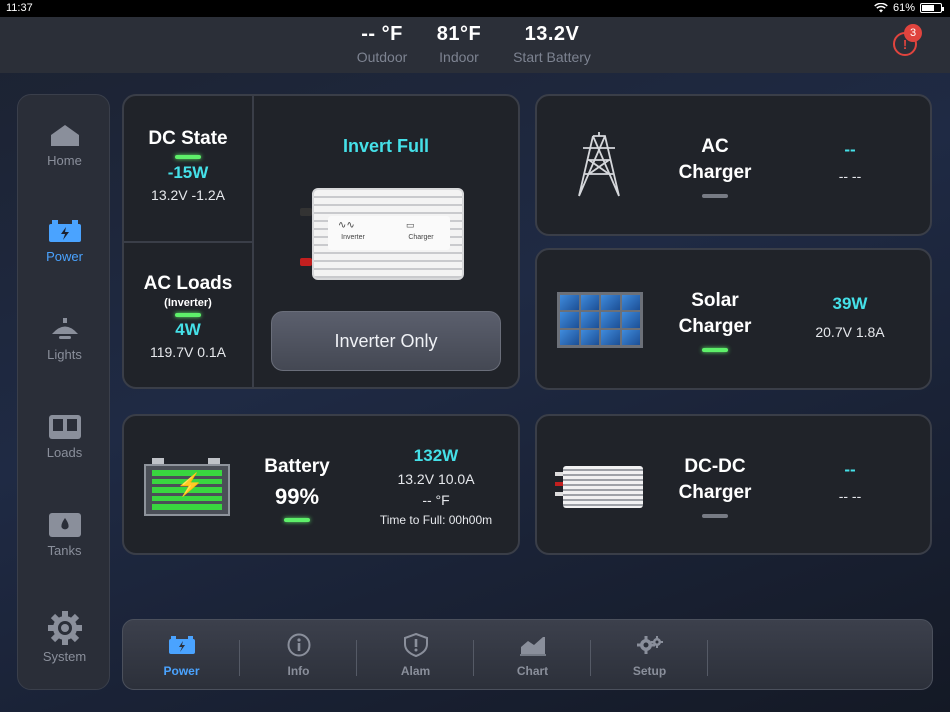 Image resolution: width=950 pixels, height=712 pixels. What do you see at coordinates (850, 149) in the screenshot?
I see `ac-charger-power: --` at bounding box center [850, 149].